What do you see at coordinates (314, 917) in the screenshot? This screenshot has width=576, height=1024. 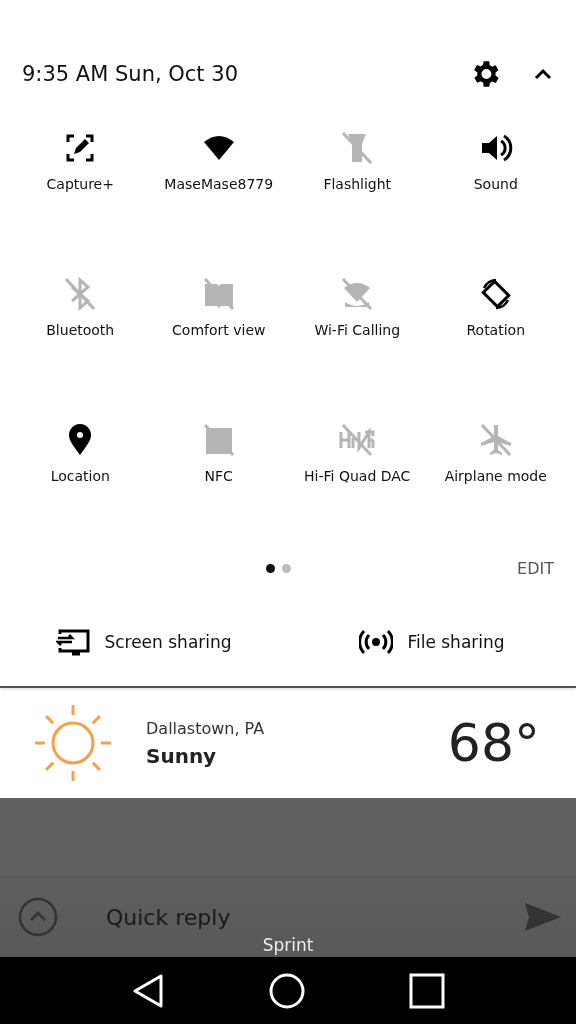 I see `quick-reply-field: Quick reply` at bounding box center [314, 917].